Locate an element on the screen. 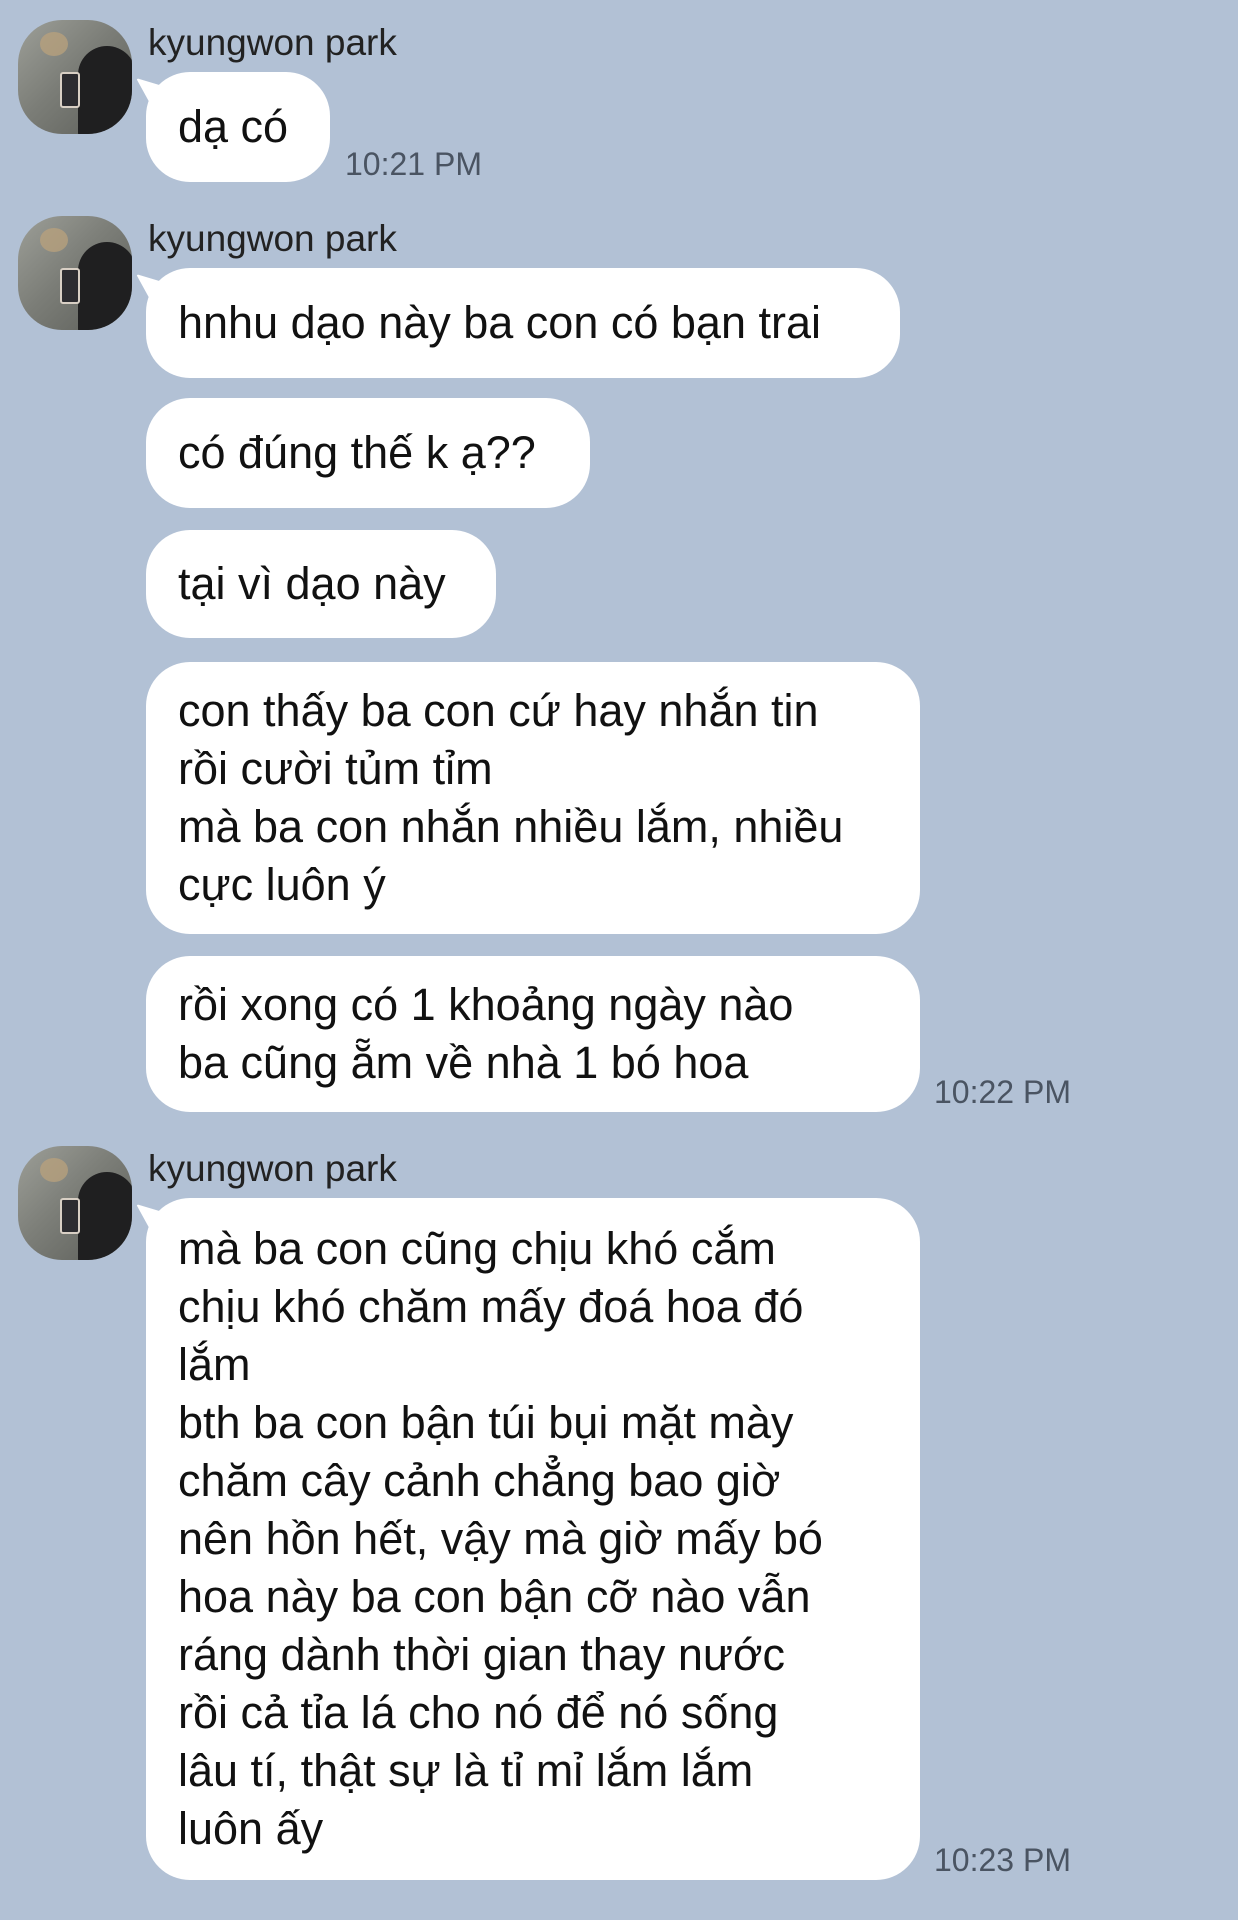  message-timestamp: 10:22 PM is located at coordinates (1002, 1092).